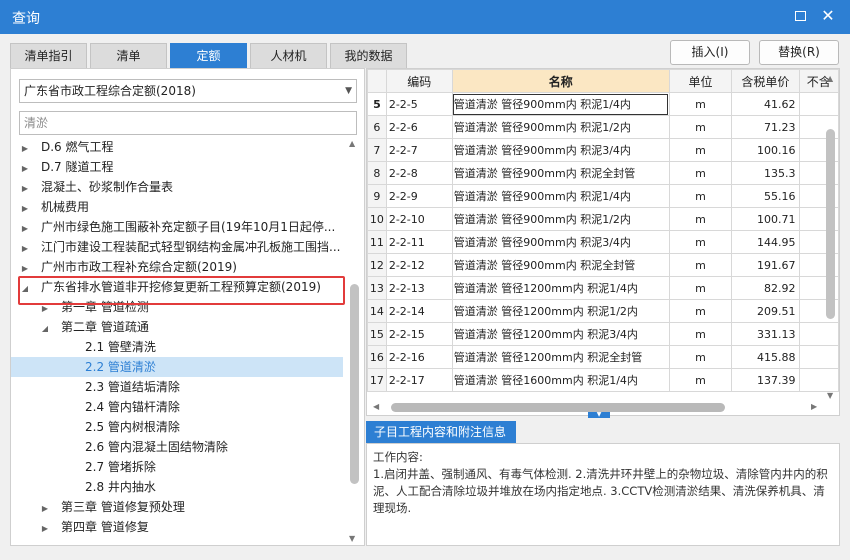  I want to click on code-cell: 2-2-17, so click(419, 380).